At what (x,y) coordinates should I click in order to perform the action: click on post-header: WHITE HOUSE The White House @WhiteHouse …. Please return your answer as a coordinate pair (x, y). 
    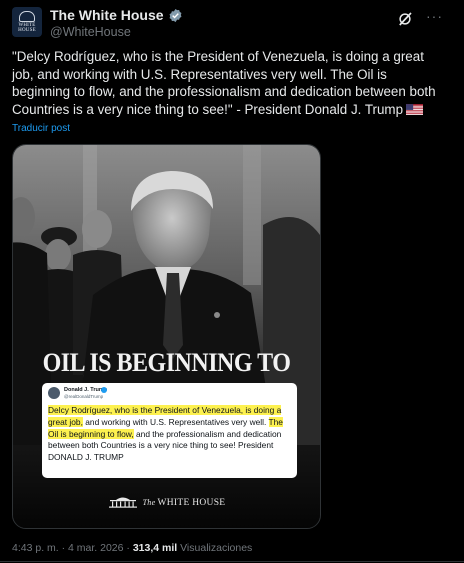
    Looking at the image, I should click on (232, 23).